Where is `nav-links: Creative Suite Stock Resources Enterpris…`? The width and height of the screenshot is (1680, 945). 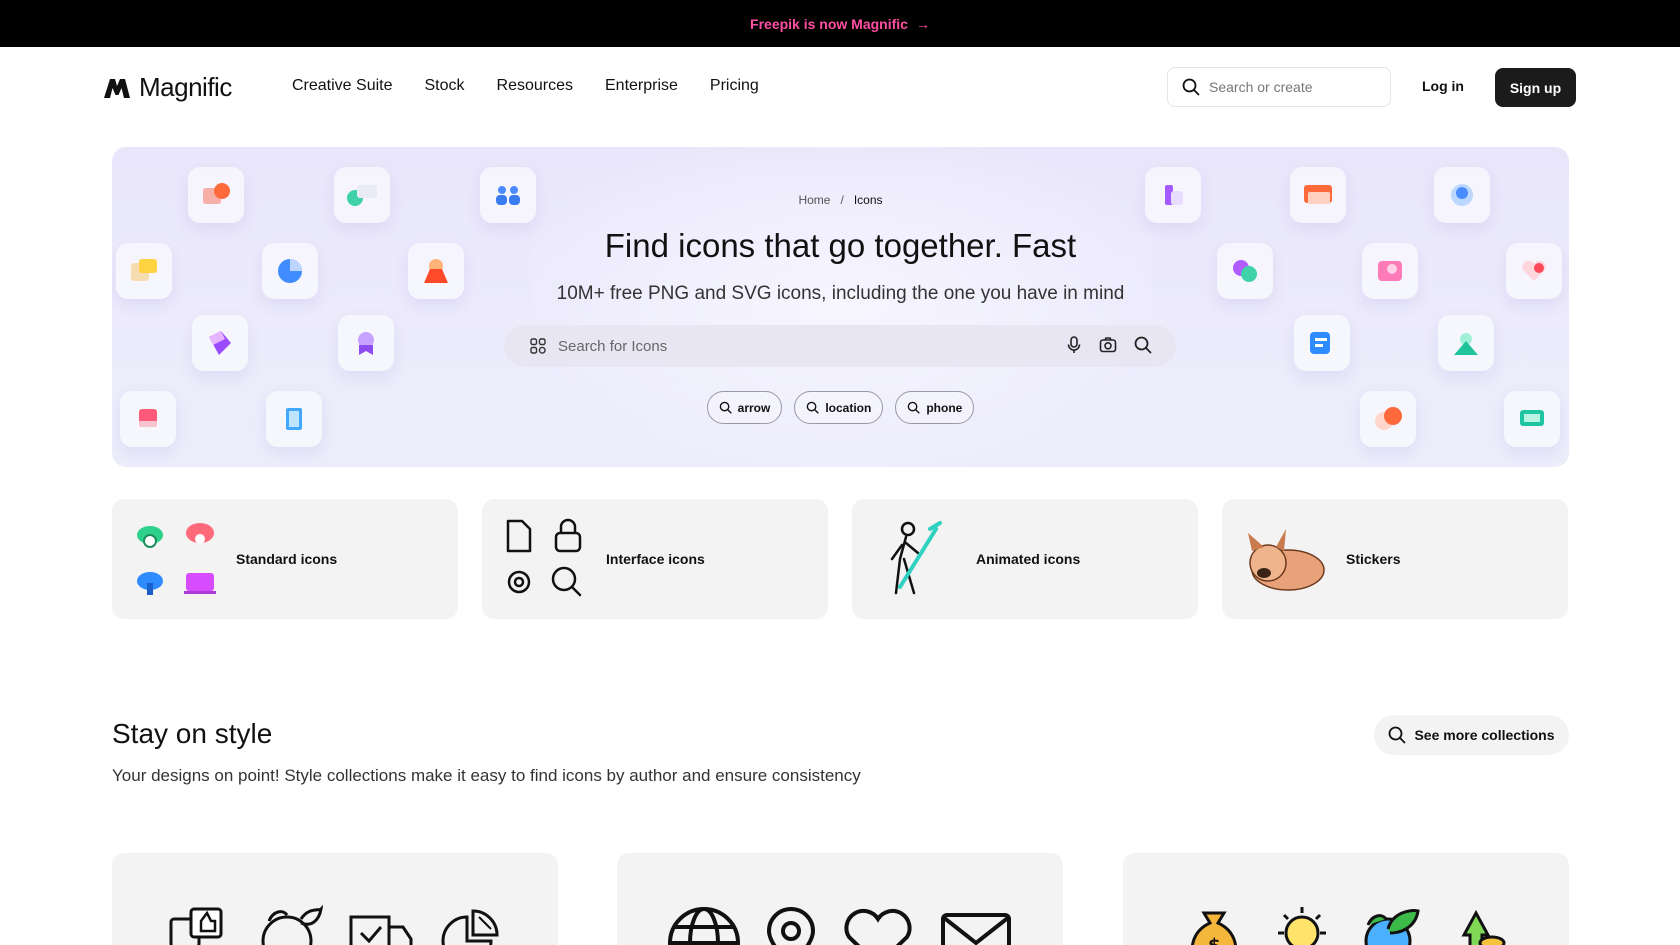
nav-links: Creative Suite Stock Resources Enterpris… is located at coordinates (525, 86).